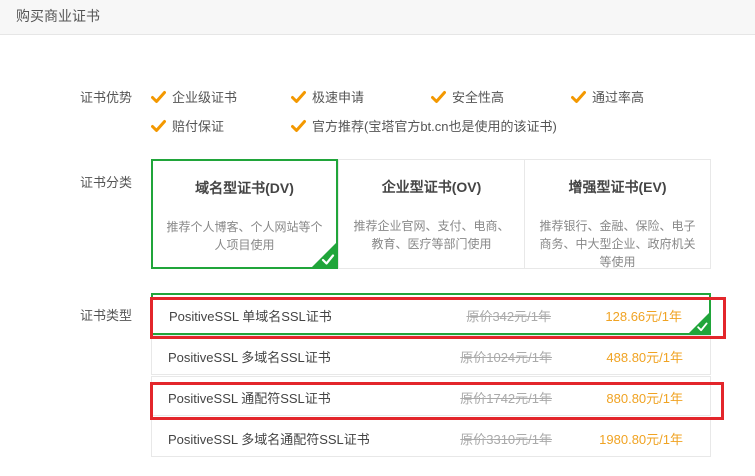 The width and height of the screenshot is (755, 476). Describe the element at coordinates (58, 16) in the screenshot. I see `page-title: 购买商业证书` at that location.